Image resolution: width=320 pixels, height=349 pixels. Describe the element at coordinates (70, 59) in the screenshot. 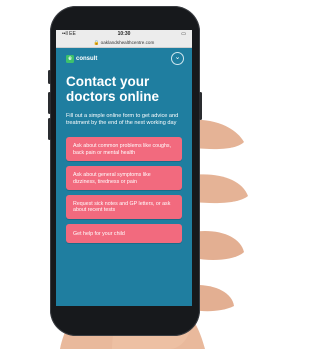

I see `logo-mark-icon: e` at that location.